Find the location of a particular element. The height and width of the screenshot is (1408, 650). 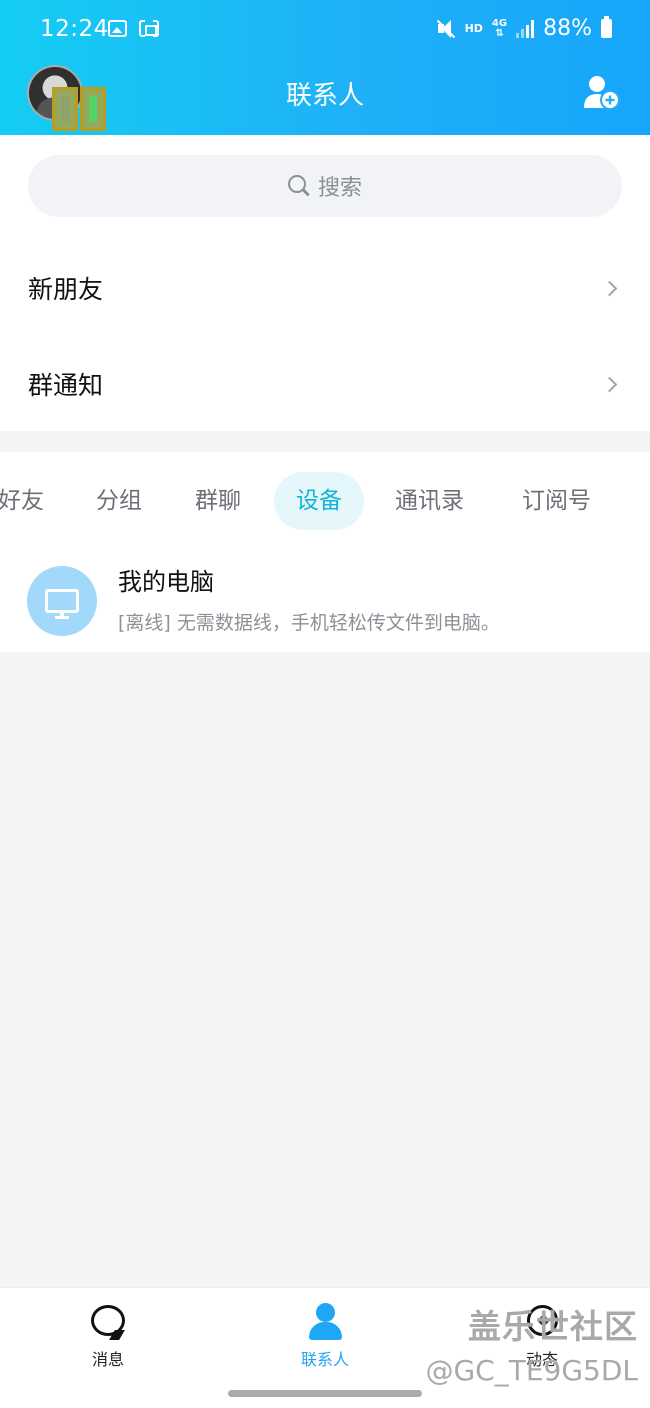

person-icon is located at coordinates (325, 1322).